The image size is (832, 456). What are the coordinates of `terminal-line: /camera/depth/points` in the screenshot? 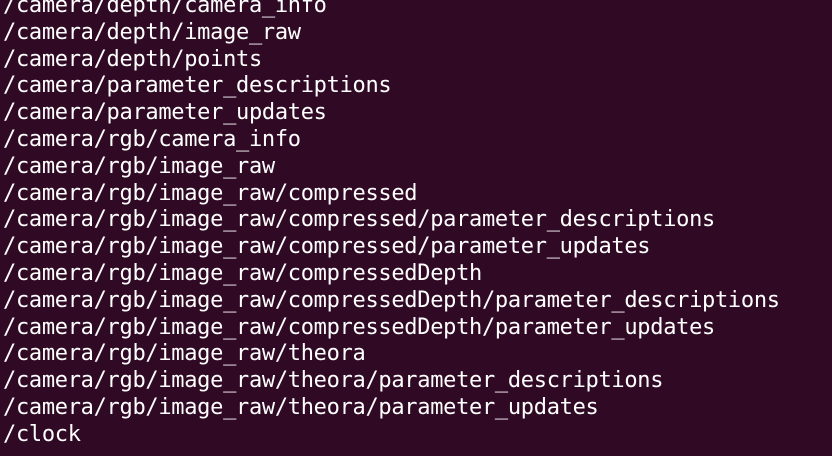 It's located at (132, 59).